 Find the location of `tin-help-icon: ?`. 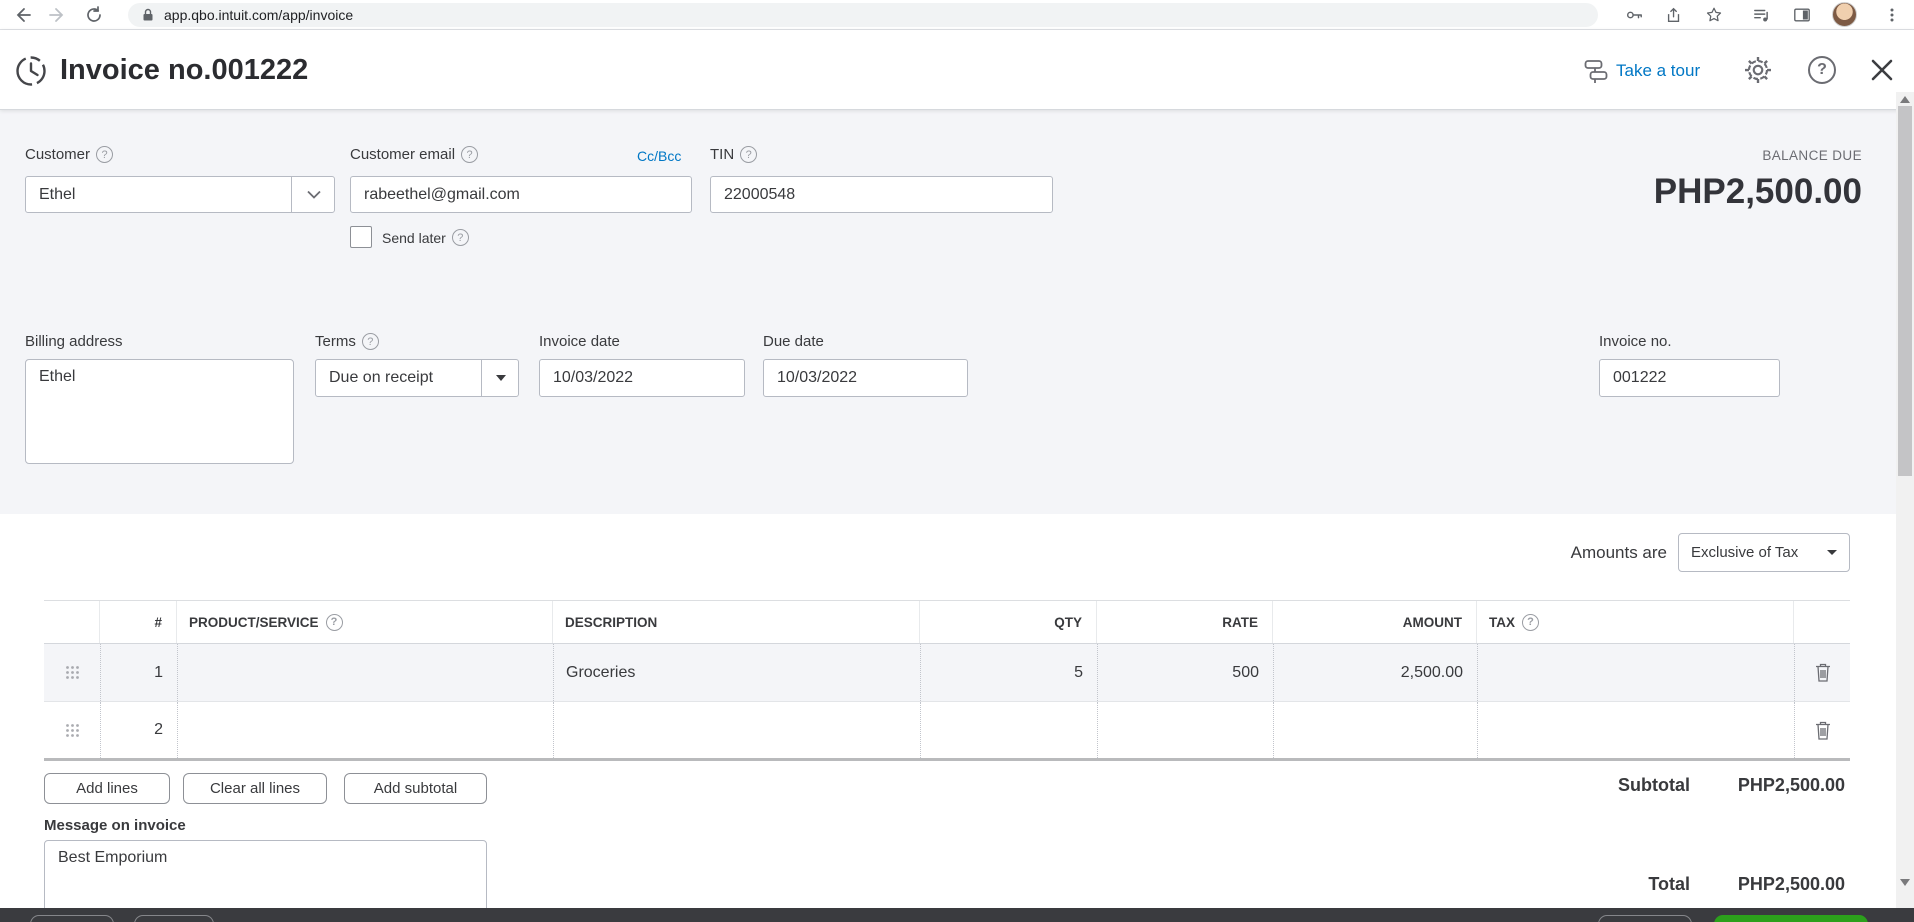

tin-help-icon: ? is located at coordinates (749, 154).